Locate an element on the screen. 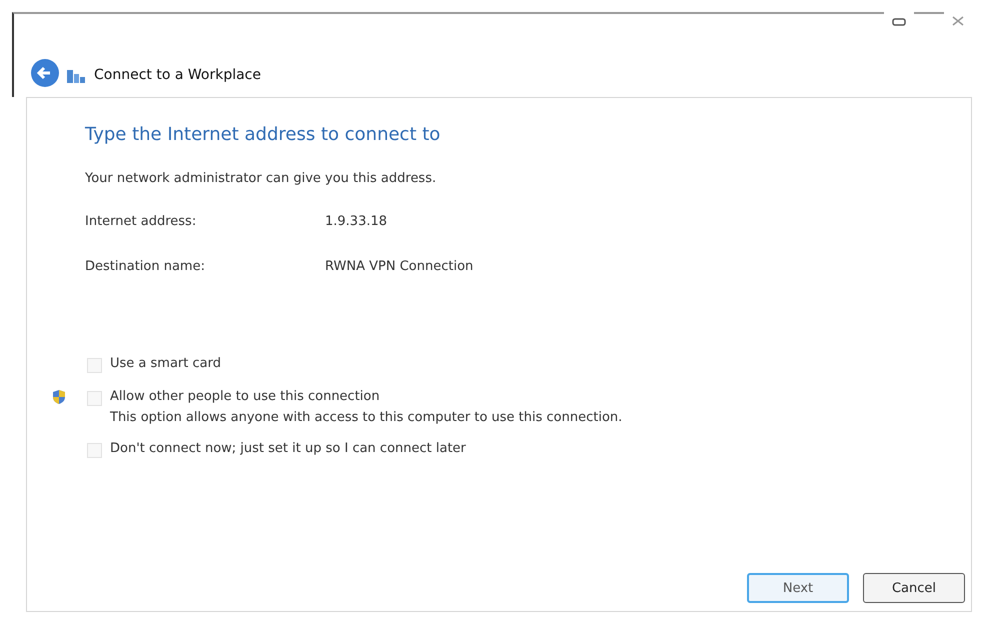 The image size is (992, 618). cancel-button: Cancel is located at coordinates (914, 588).